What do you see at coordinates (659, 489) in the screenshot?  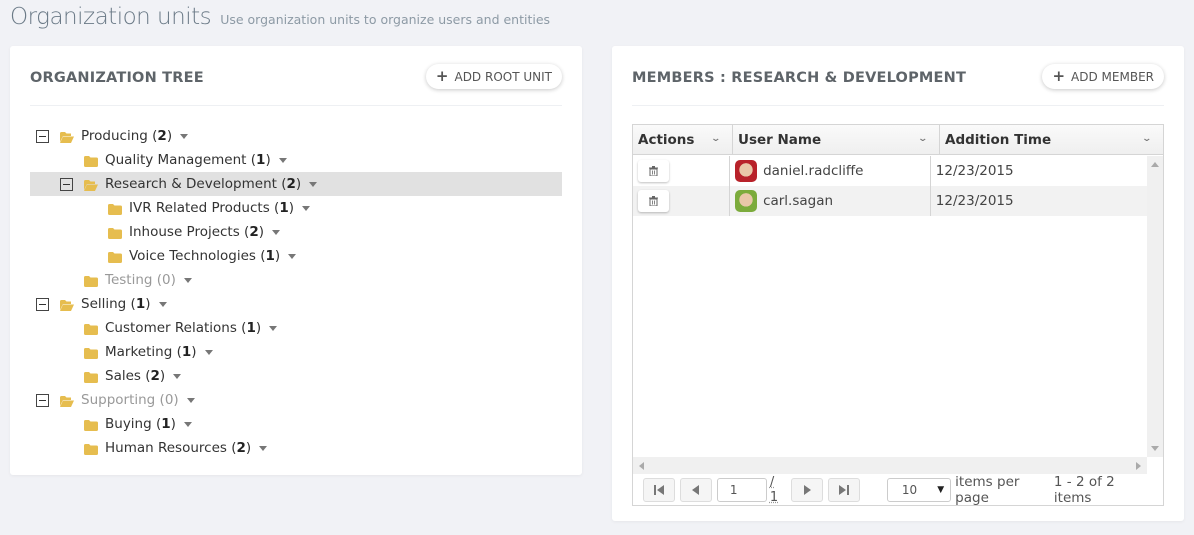 I see `first-page-button` at bounding box center [659, 489].